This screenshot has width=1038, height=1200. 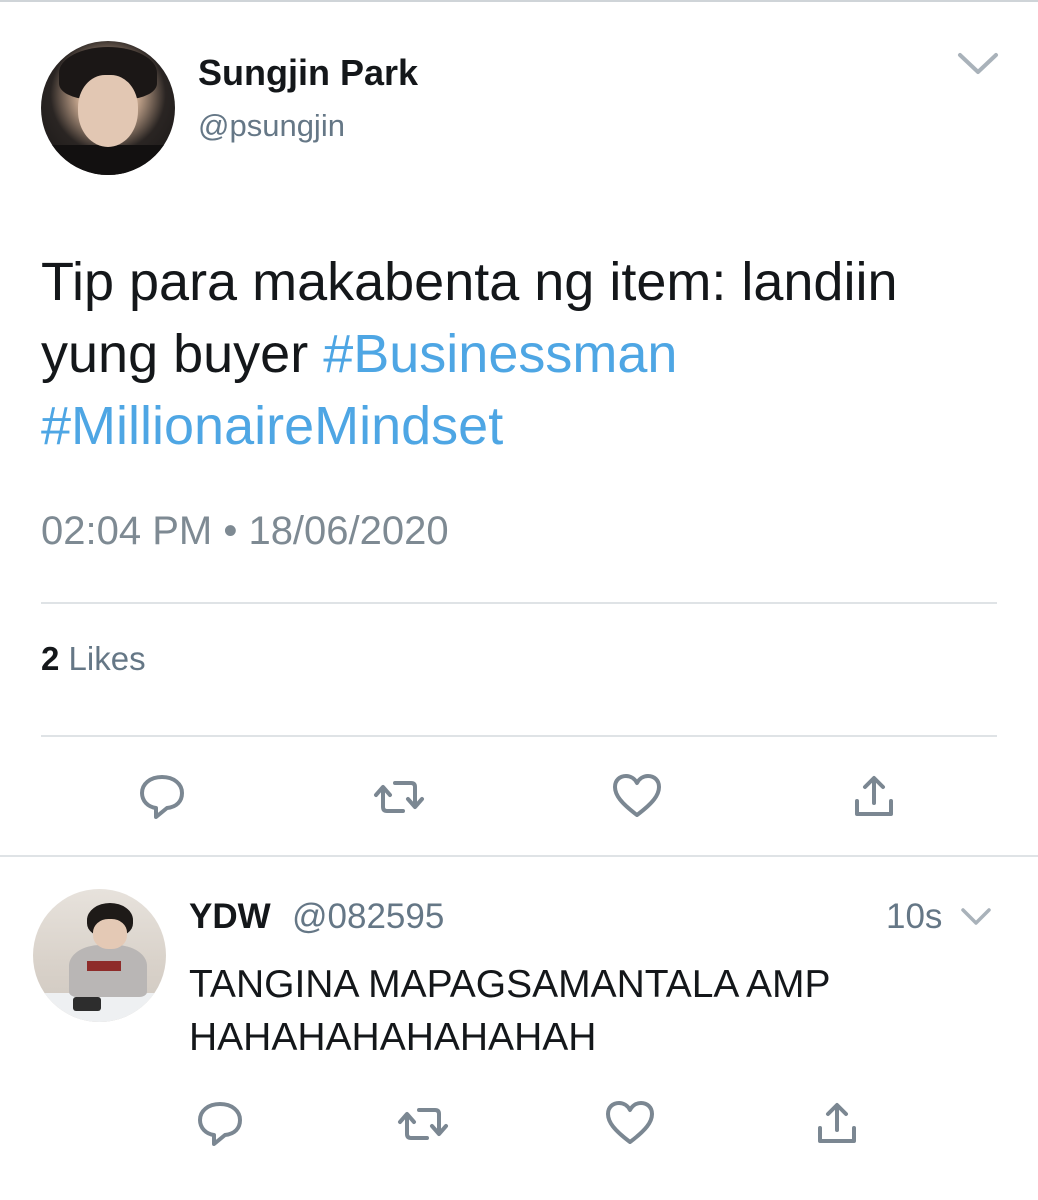 I want to click on likes-stat: 2 Likes, so click(x=93, y=659).